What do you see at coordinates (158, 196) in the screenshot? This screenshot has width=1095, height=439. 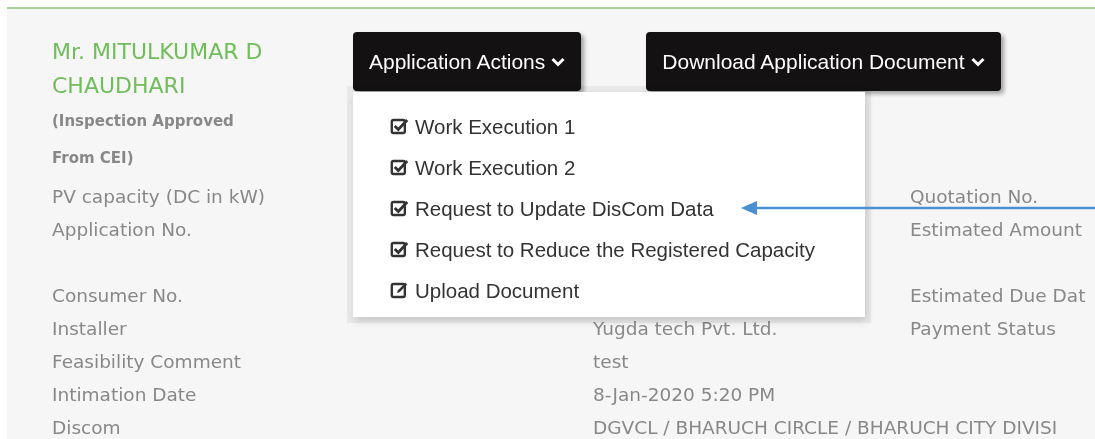 I see `field-label: PV capacity (DC in kW)` at bounding box center [158, 196].